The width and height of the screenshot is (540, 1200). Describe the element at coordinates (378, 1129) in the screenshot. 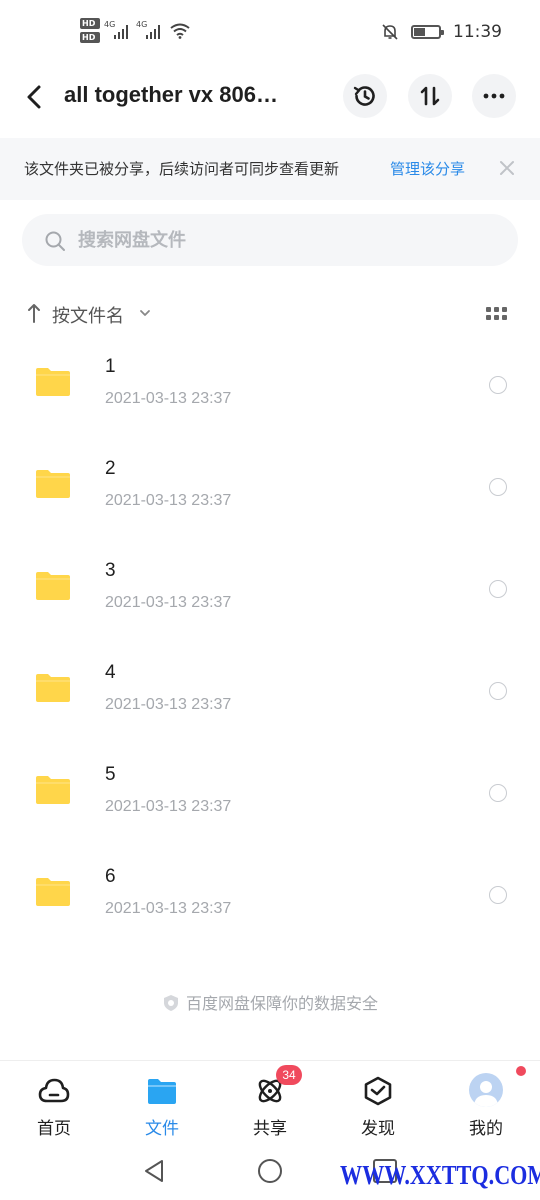

I see `tab-label: 发现` at that location.